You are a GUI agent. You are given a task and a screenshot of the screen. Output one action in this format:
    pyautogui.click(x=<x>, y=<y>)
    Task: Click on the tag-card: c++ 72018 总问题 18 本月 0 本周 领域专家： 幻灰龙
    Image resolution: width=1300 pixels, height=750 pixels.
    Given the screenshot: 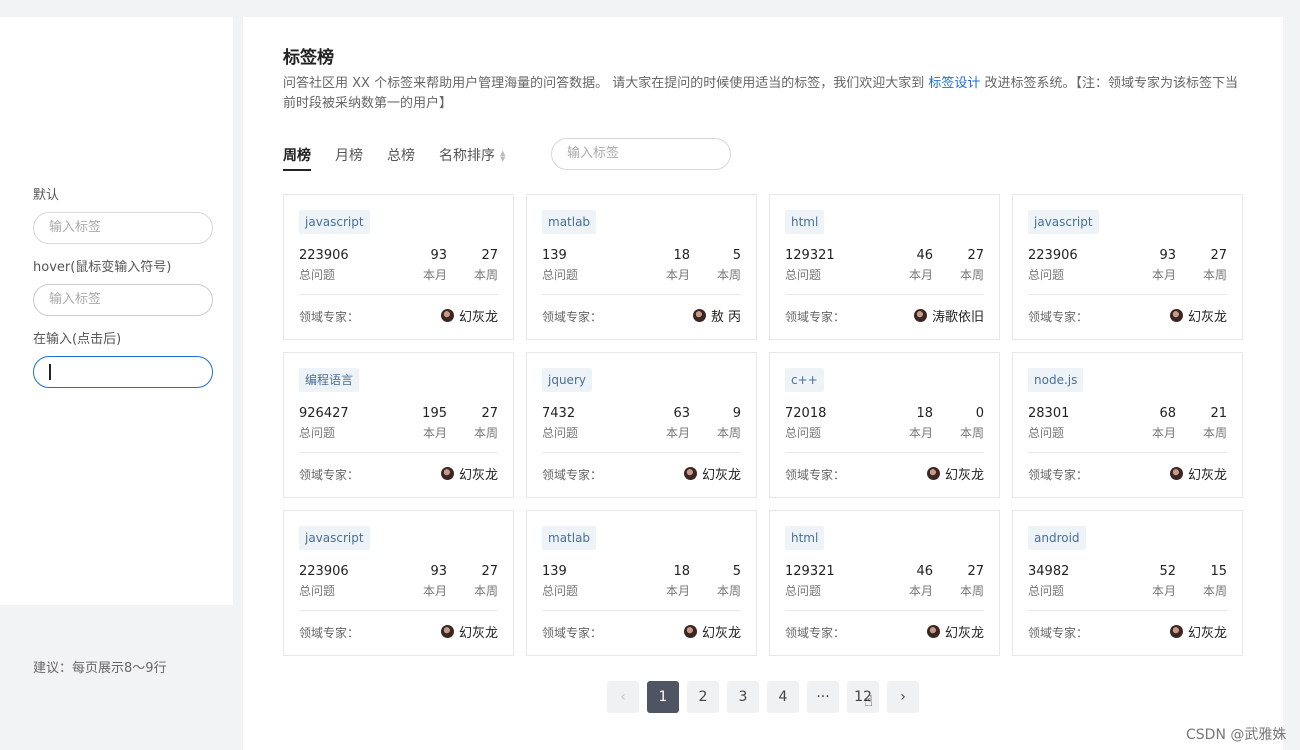 What is the action you would take?
    pyautogui.click(x=884, y=425)
    